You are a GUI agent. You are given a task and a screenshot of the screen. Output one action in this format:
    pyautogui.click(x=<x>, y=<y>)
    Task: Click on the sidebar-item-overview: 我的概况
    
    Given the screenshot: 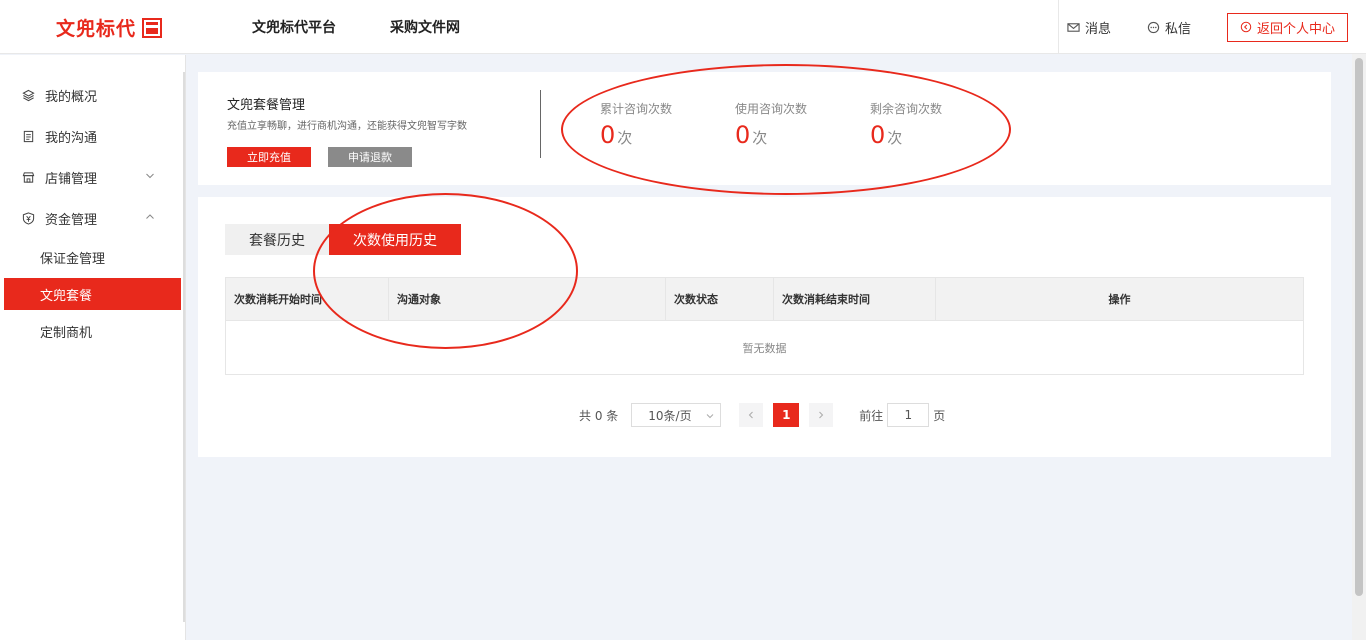 What is the action you would take?
    pyautogui.click(x=92, y=95)
    